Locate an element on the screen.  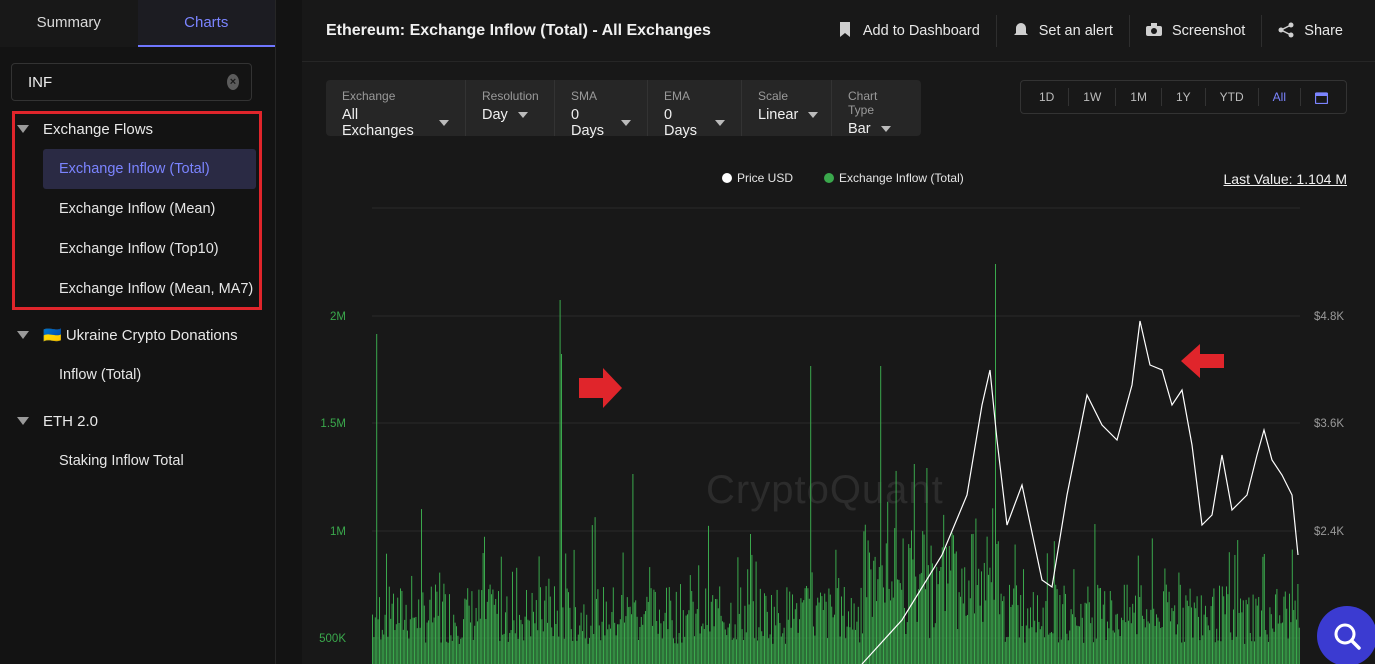
range-1d: 1D is located at coordinates (1046, 97).